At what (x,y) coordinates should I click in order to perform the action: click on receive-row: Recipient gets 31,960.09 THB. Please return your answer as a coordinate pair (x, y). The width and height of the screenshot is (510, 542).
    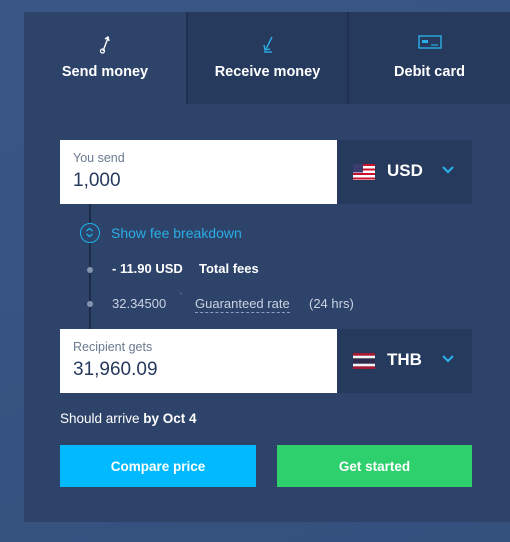
    Looking at the image, I should click on (266, 361).